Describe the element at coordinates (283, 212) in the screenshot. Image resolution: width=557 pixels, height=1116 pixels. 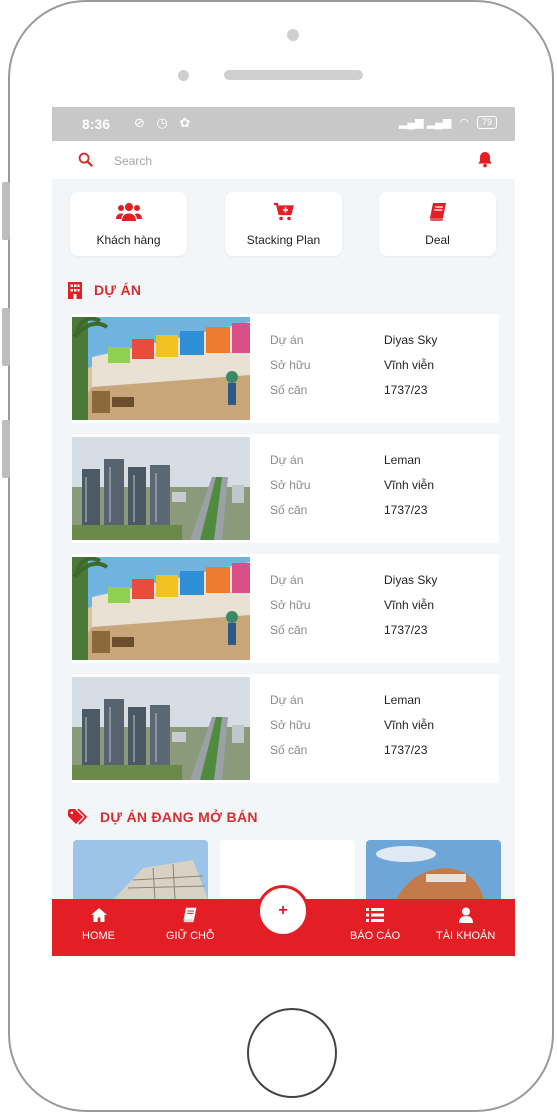
I see `cart-plus-icon` at that location.